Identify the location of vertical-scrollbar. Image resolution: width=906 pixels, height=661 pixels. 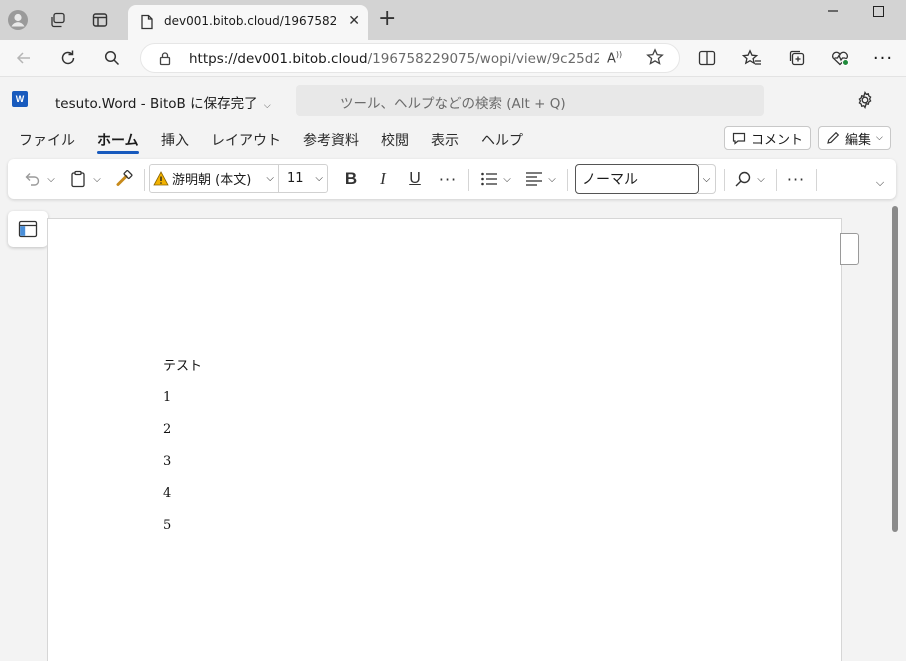
(895, 369).